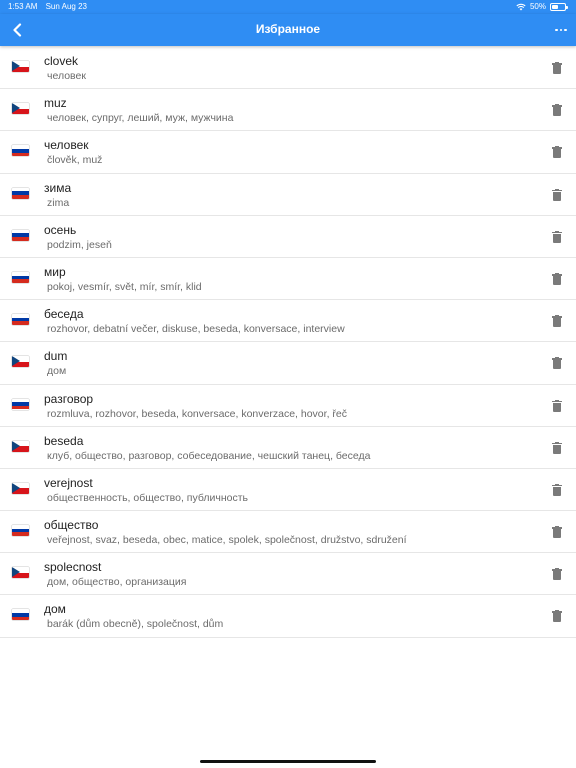  What do you see at coordinates (69, 398) in the screenshot?
I see `favorite-word: разговор` at bounding box center [69, 398].